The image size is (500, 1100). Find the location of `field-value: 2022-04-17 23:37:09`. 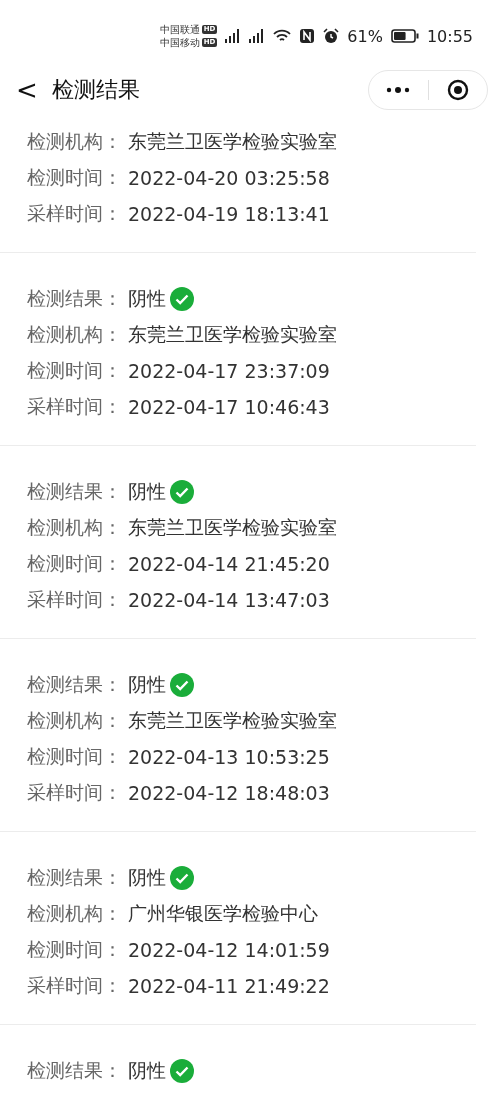

field-value: 2022-04-17 23:37:09 is located at coordinates (229, 371).